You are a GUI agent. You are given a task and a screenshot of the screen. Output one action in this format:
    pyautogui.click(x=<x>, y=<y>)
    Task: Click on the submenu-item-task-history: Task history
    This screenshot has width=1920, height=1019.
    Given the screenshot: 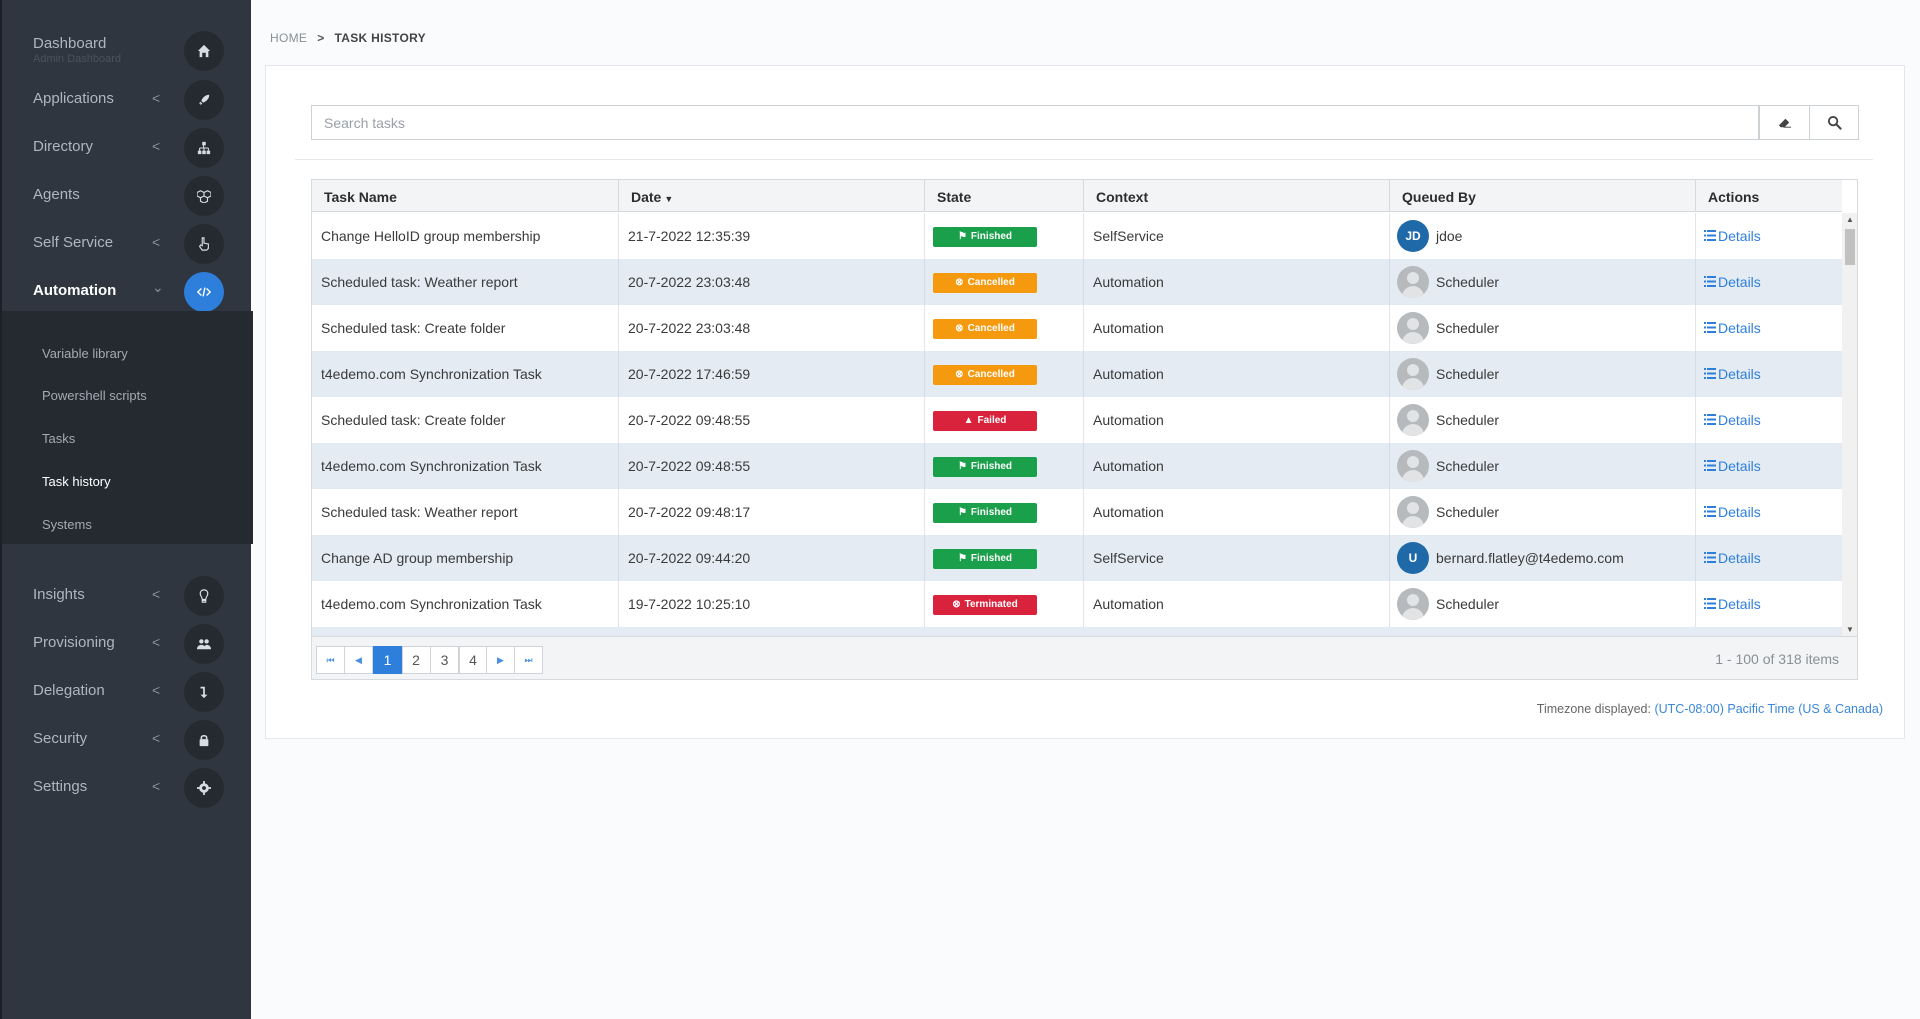 What is the action you would take?
    pyautogui.click(x=76, y=481)
    